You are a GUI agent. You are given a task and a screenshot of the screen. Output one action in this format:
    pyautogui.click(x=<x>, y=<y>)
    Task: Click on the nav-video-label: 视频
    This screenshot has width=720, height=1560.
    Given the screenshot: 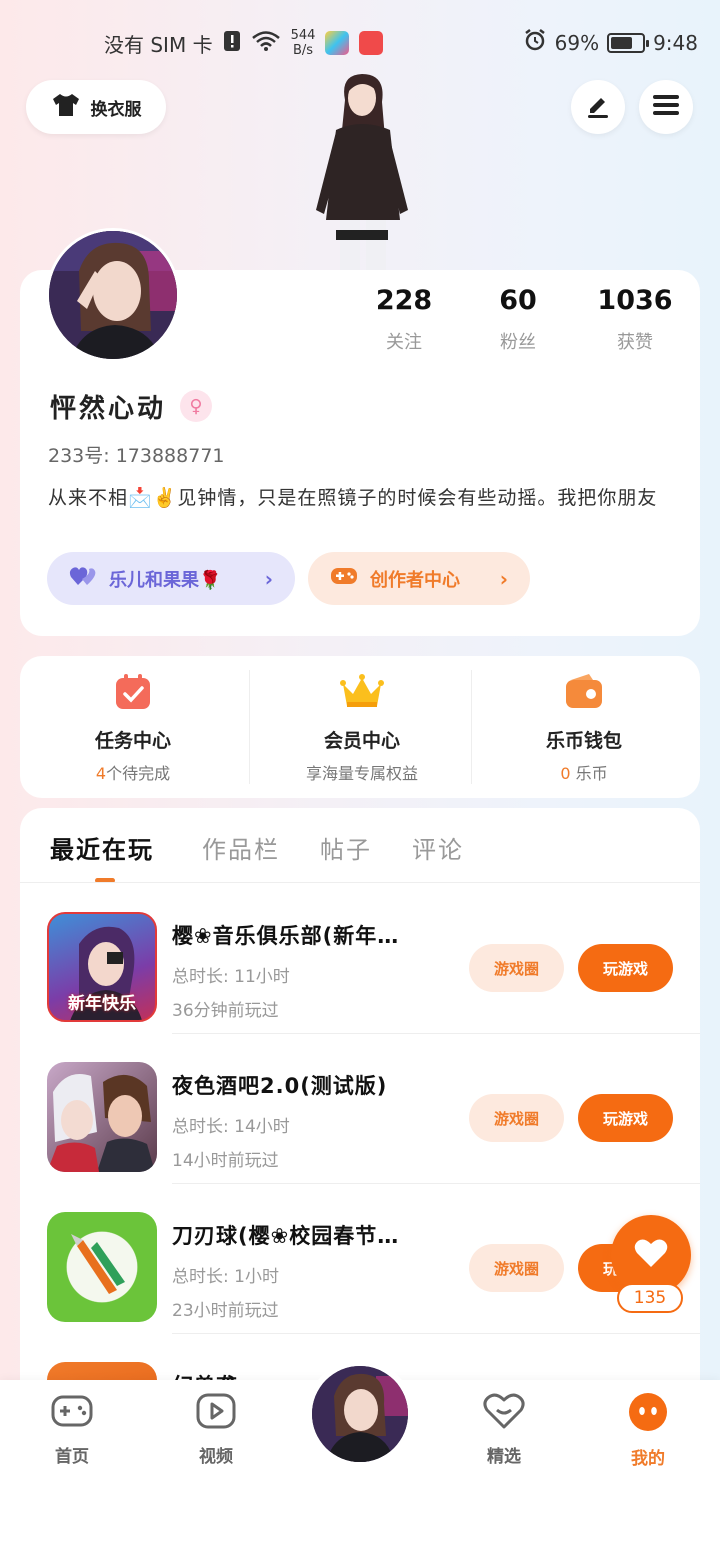 What is the action you would take?
    pyautogui.click(x=216, y=1457)
    